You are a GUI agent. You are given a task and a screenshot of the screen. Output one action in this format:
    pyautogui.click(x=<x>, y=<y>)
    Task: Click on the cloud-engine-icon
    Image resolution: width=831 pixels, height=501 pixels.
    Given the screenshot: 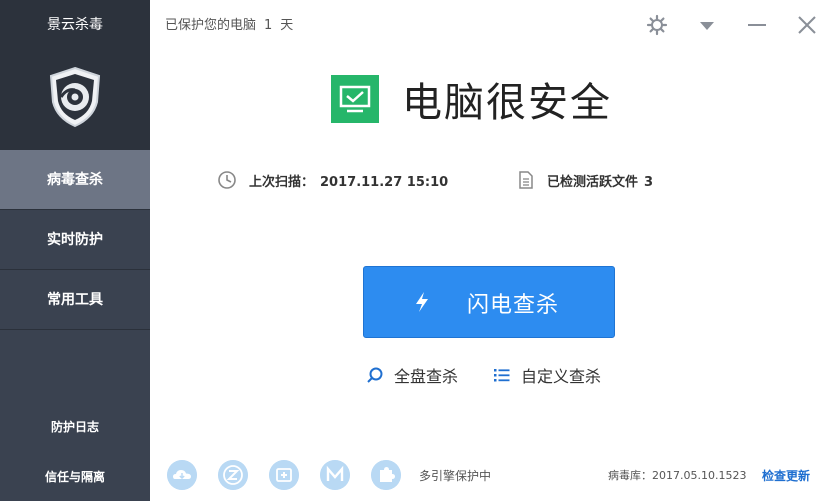 What is the action you would take?
    pyautogui.click(x=182, y=475)
    